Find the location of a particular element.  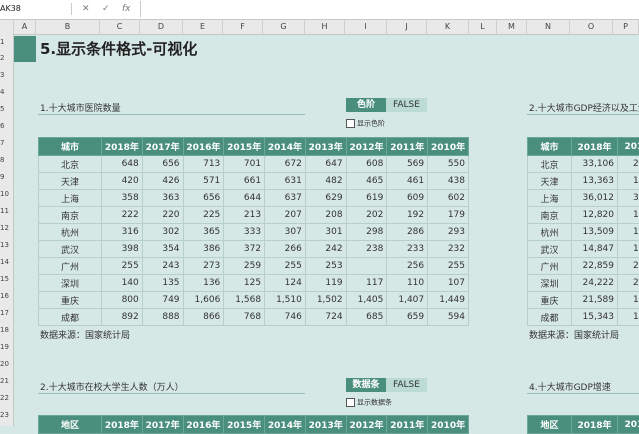

city-cell: 天津 is located at coordinates (70, 181).